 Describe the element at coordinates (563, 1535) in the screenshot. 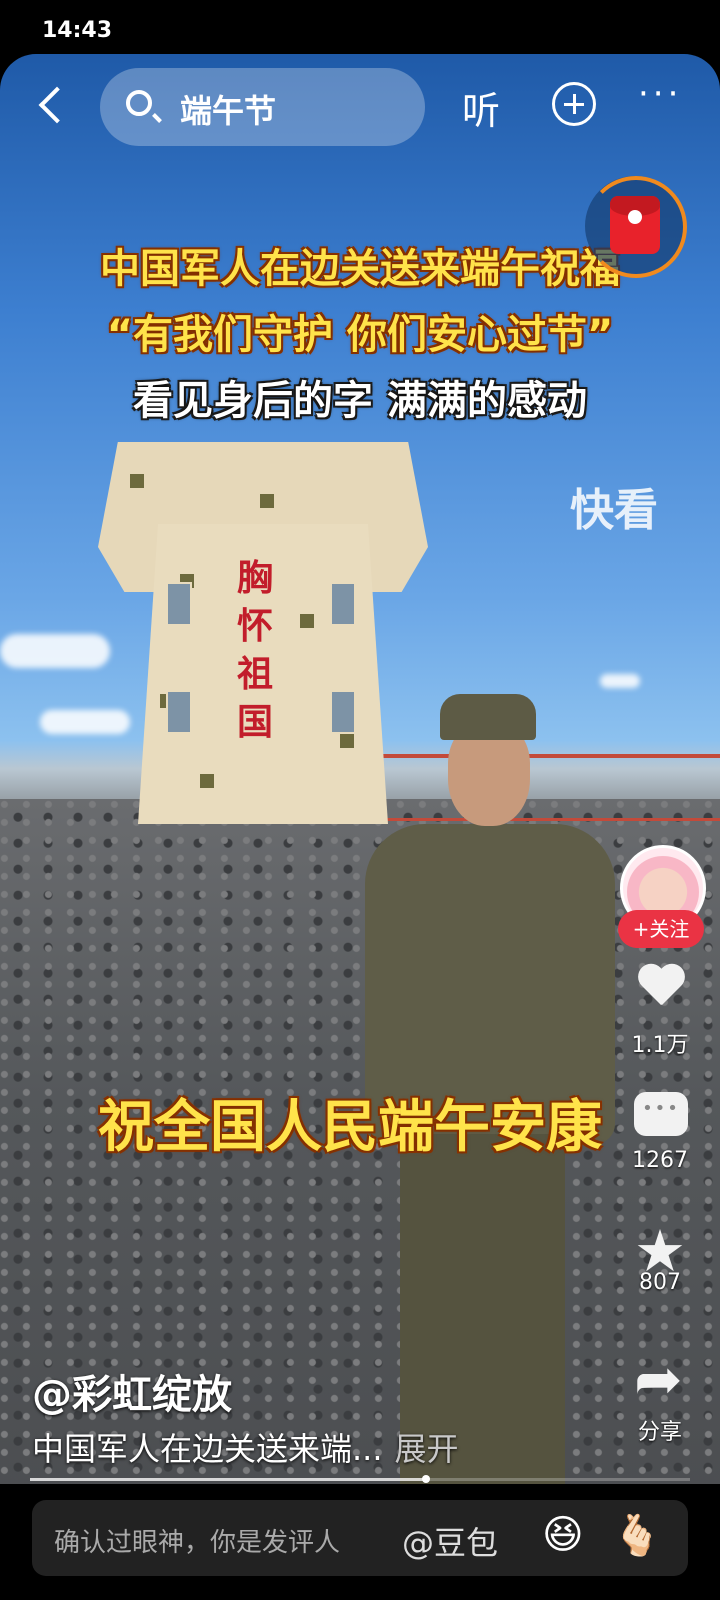

I see `laugh-emoji-icon: 😆` at that location.